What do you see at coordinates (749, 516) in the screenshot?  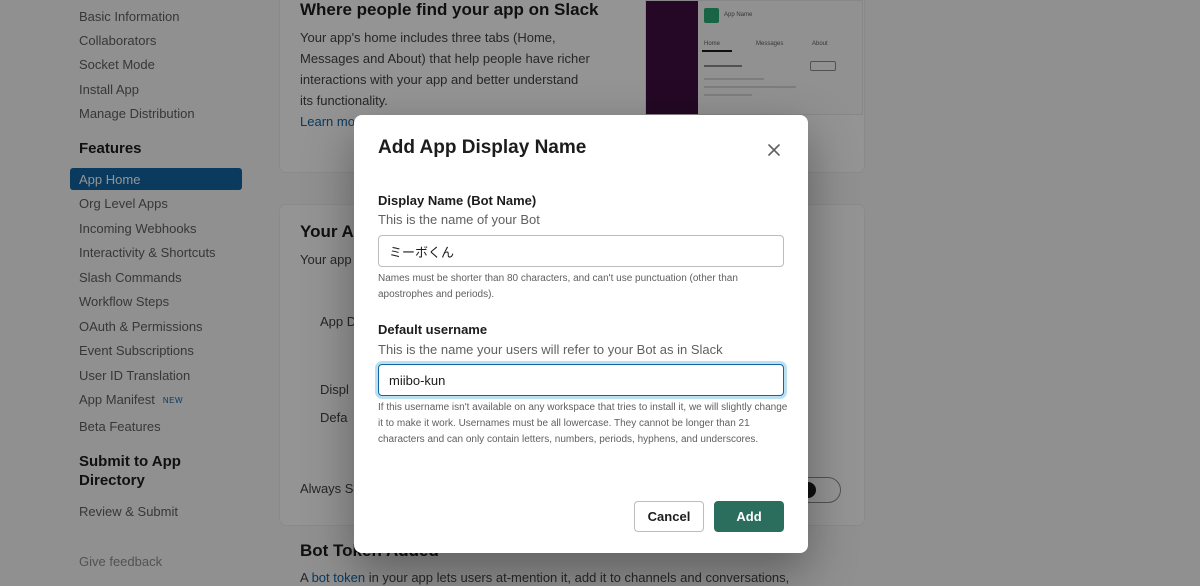 I see `add-button: Add` at bounding box center [749, 516].